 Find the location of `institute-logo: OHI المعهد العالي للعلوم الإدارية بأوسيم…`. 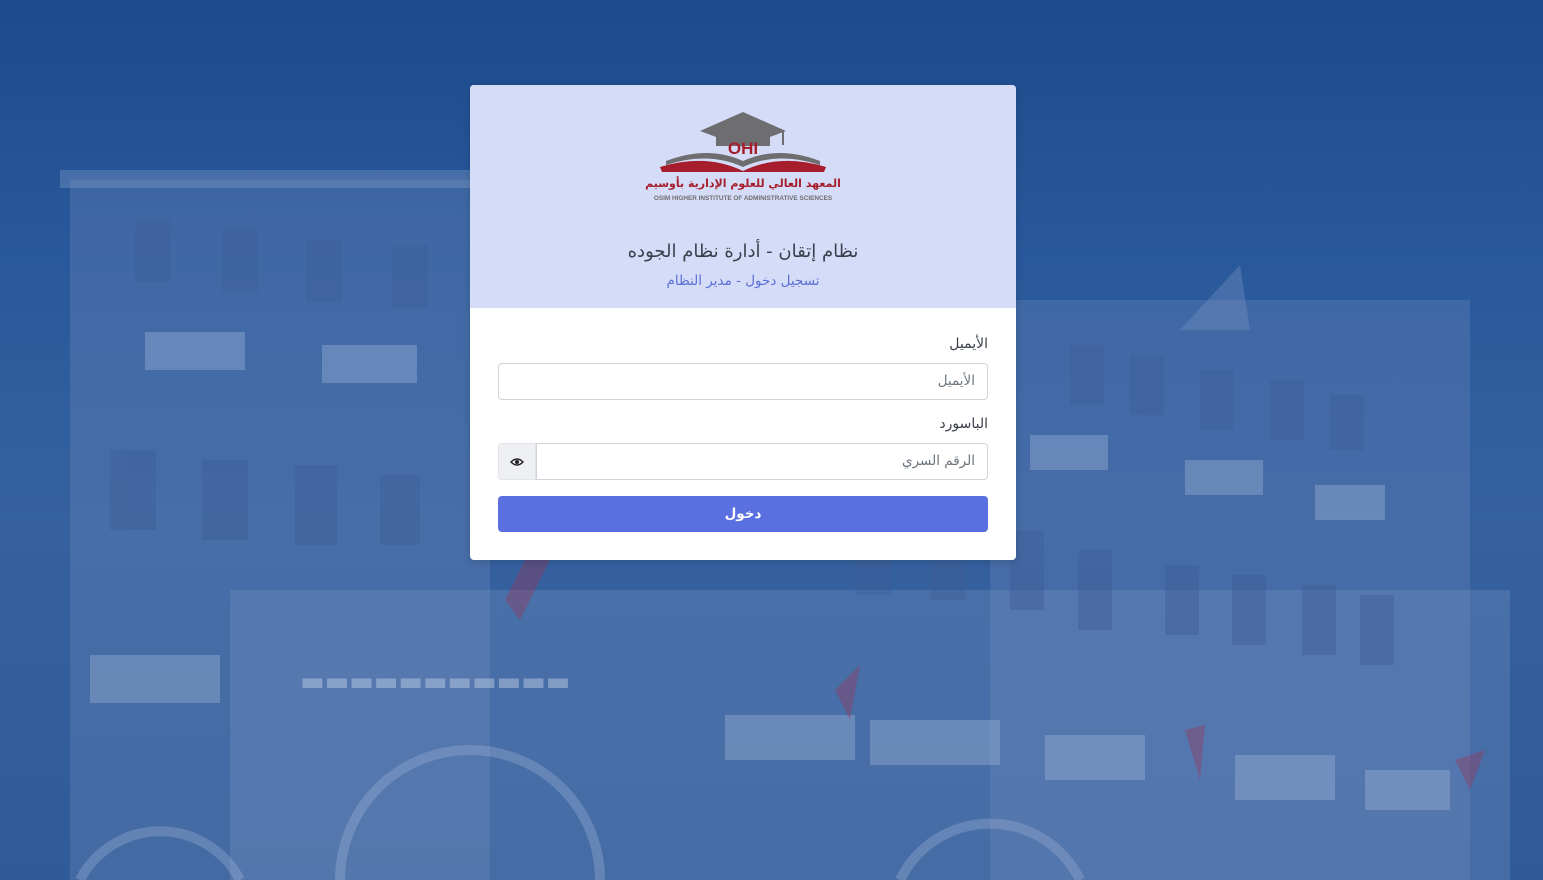

institute-logo: OHI المعهد العالي للعلوم الإدارية بأوسيم… is located at coordinates (743, 157).